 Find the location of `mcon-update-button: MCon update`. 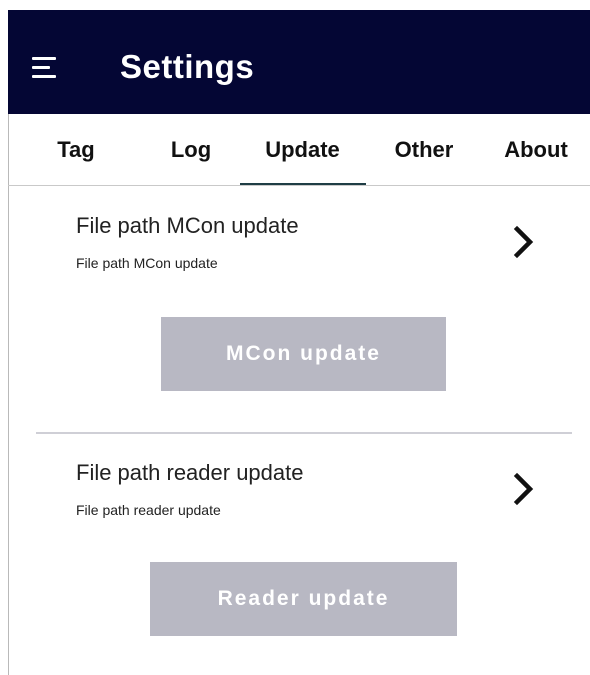

mcon-update-button: MCon update is located at coordinates (303, 354).